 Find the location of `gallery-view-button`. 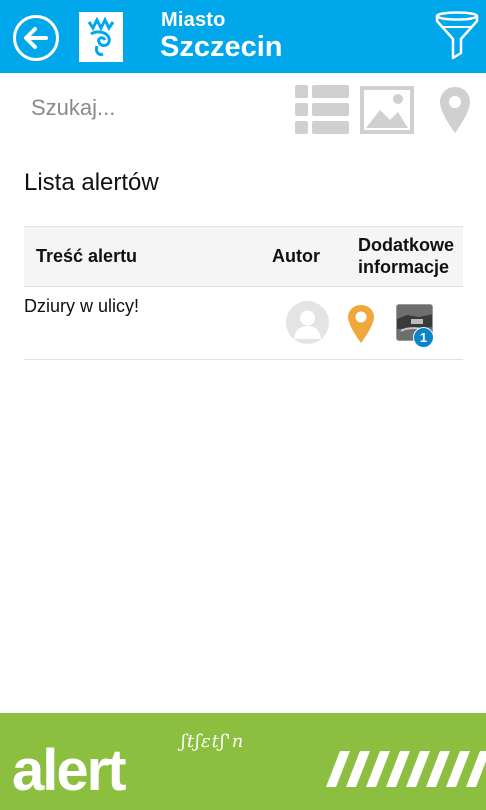

gallery-view-button is located at coordinates (387, 110).